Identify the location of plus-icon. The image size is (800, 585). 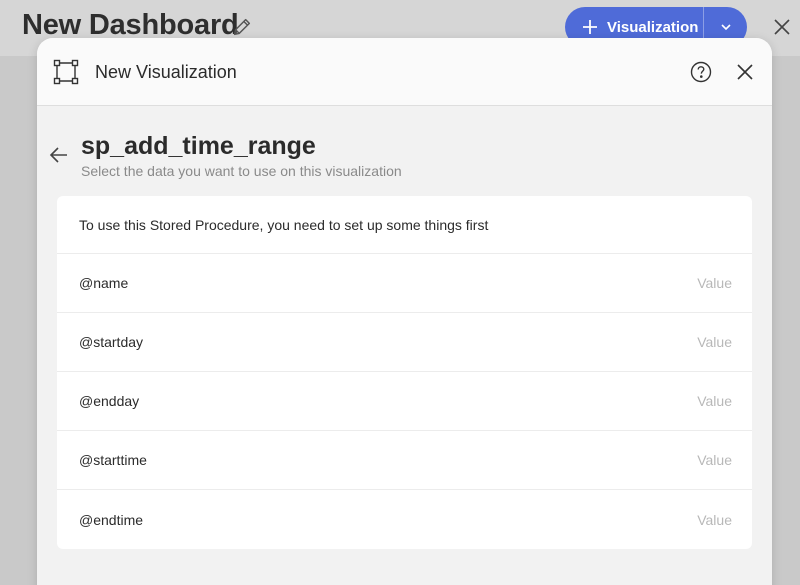
(590, 27).